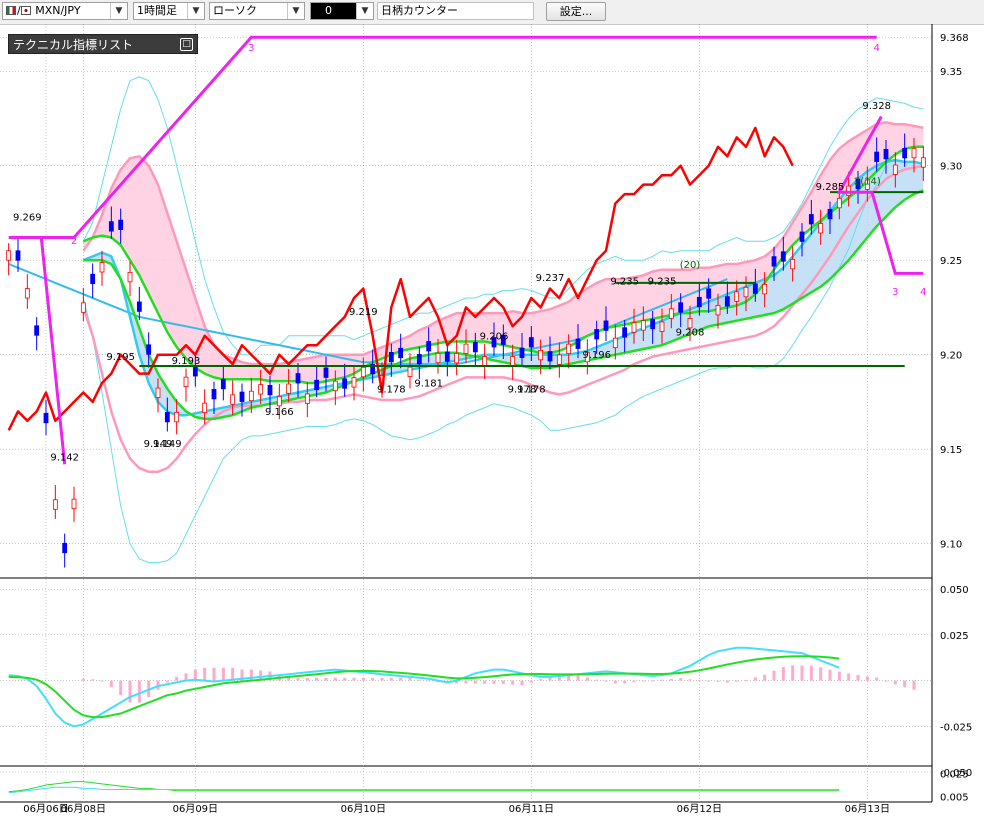 The image size is (984, 821). Describe the element at coordinates (494, 336) in the screenshot. I see `price-label: 9.206` at that location.